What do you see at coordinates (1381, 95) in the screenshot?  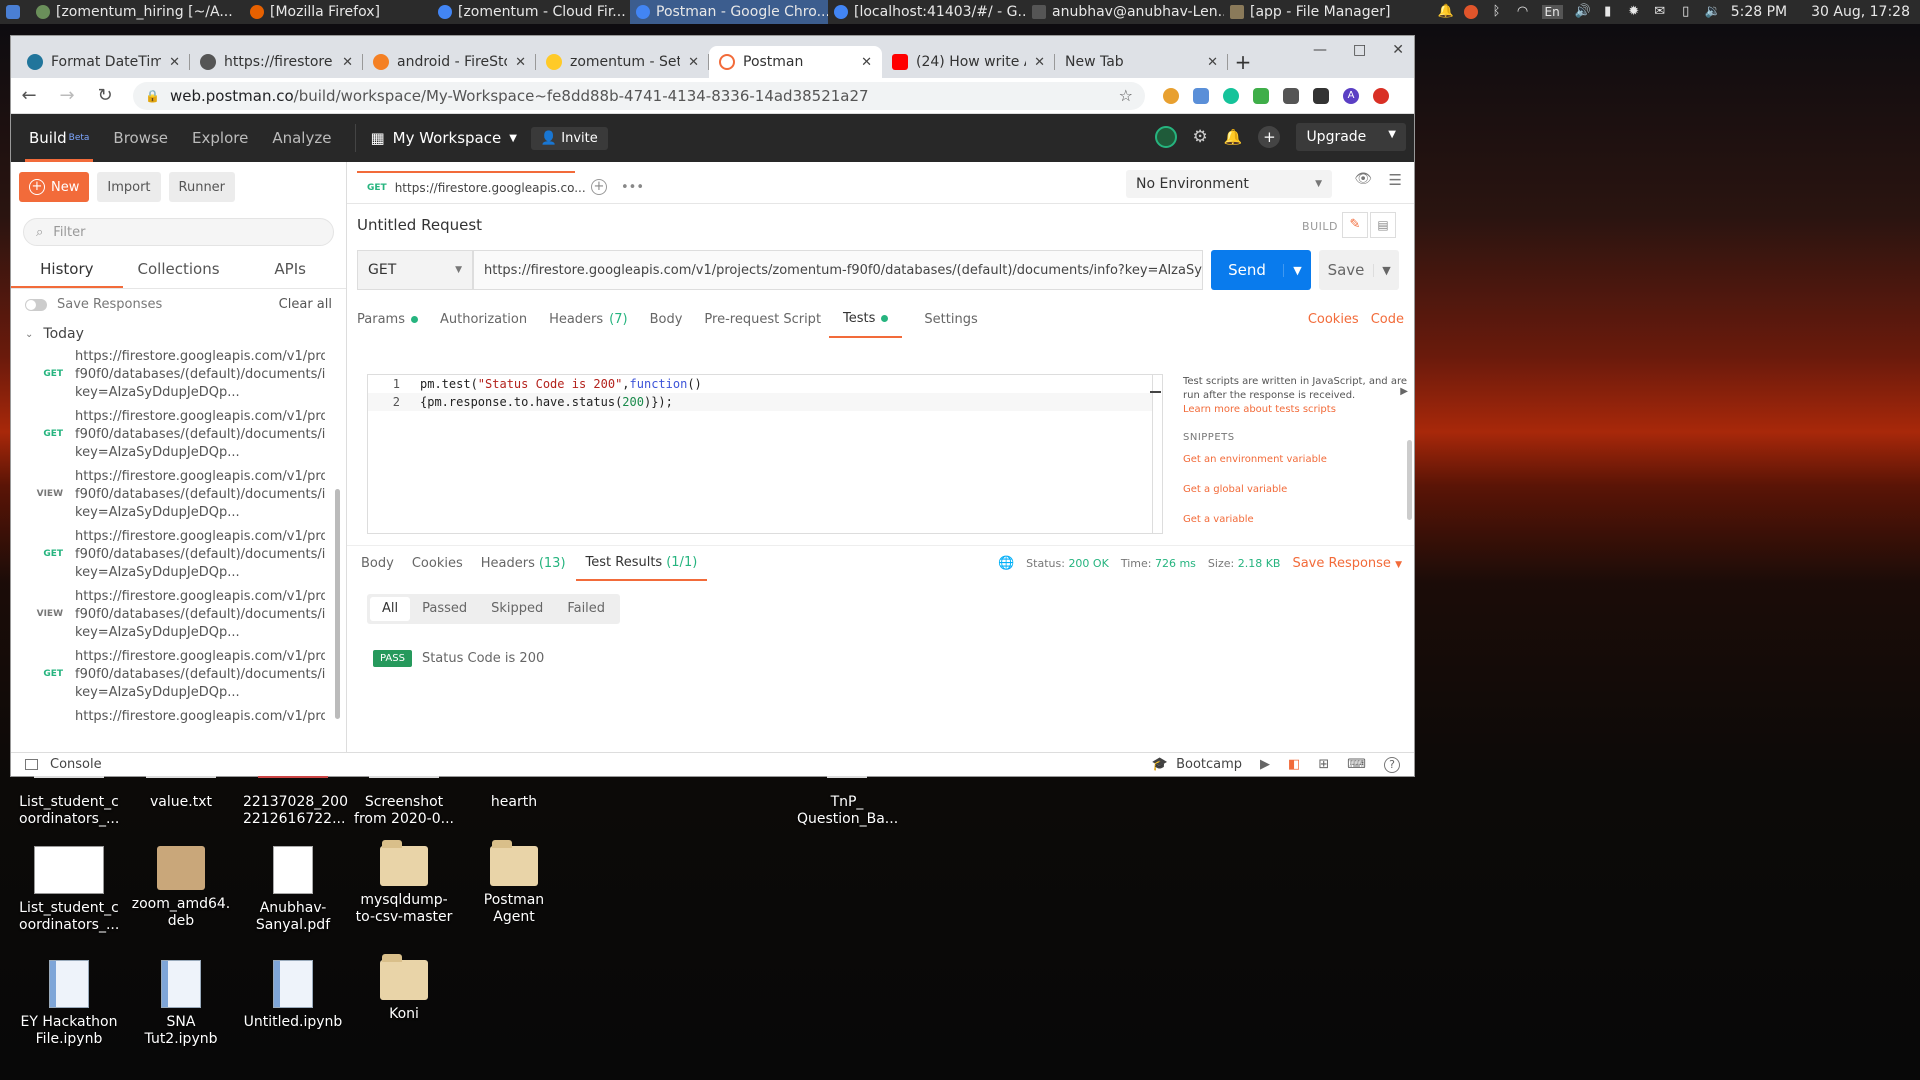 I see `update-icon` at bounding box center [1381, 95].